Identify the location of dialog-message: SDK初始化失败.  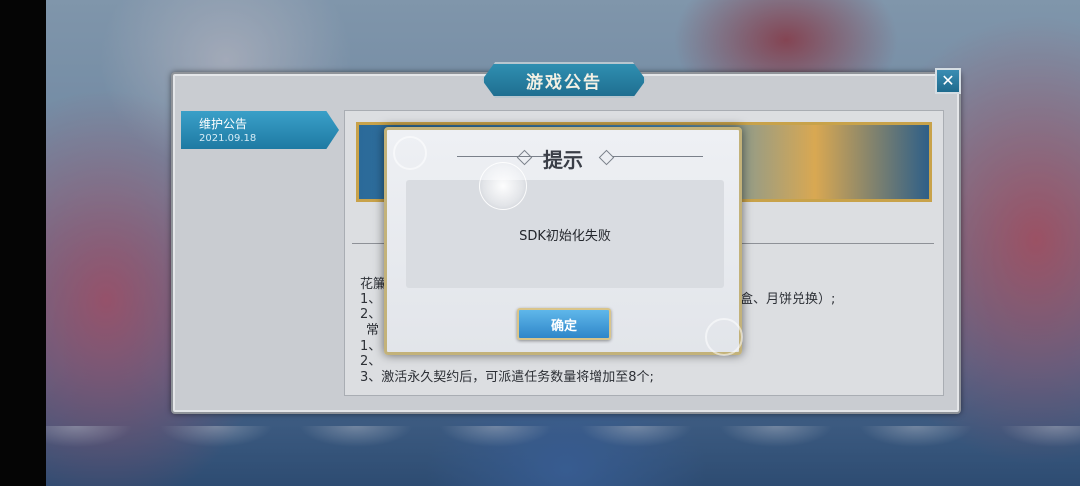
(565, 236).